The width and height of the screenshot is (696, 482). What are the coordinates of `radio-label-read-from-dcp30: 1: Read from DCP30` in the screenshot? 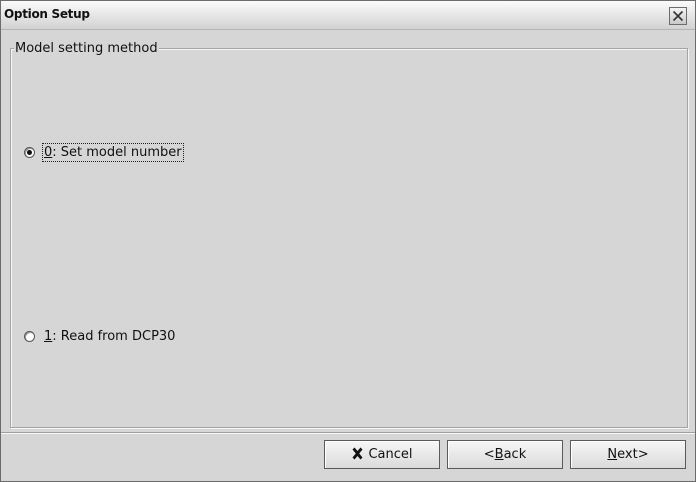 It's located at (109, 336).